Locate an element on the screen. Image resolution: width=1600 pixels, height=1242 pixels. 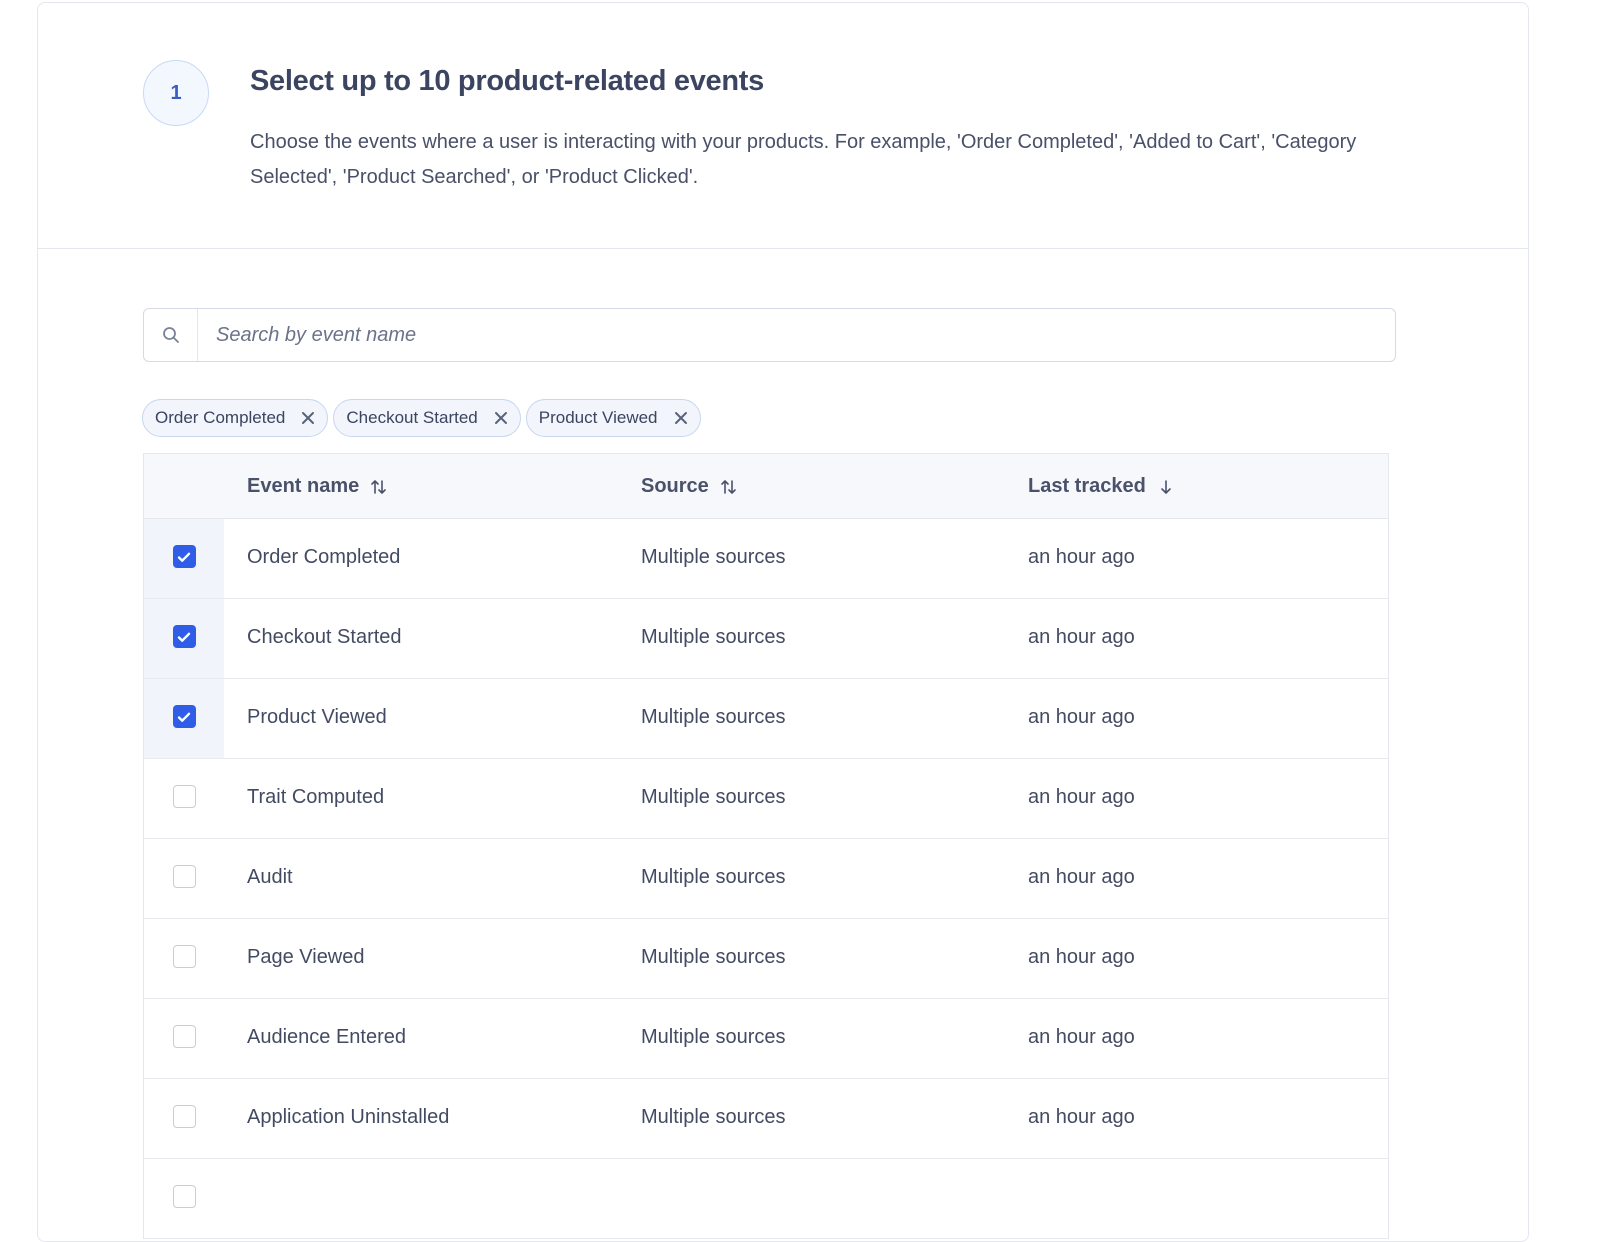
selected-event-chip: Product Viewed is located at coordinates (613, 418).